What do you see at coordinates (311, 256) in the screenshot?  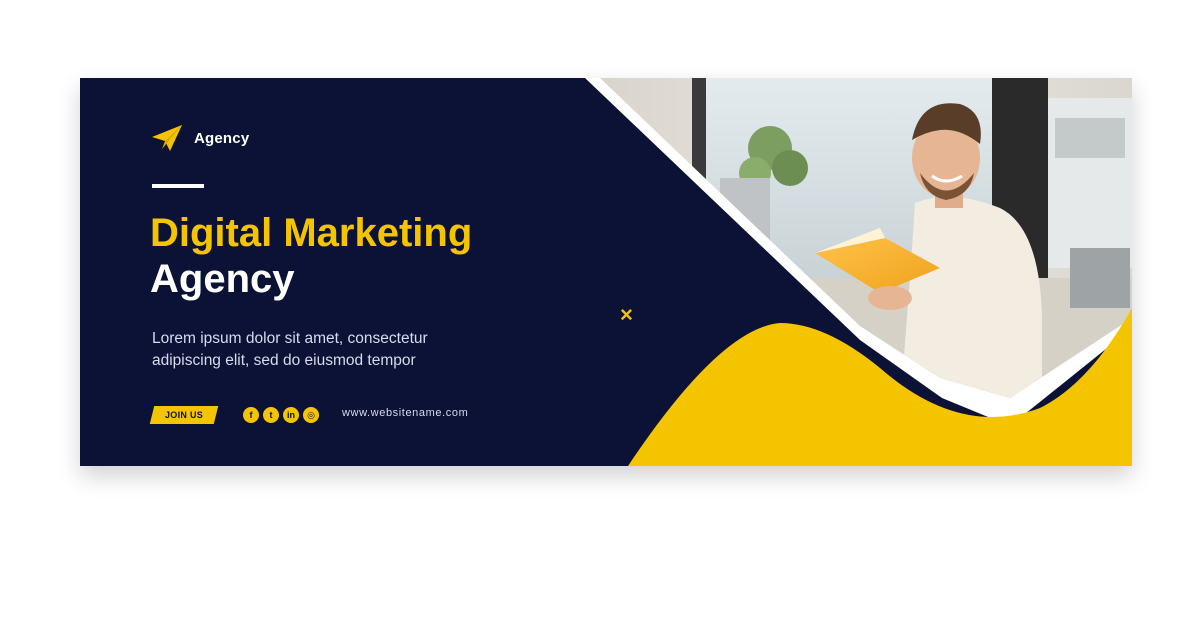 I see `headline: Digital Marketing Agency` at bounding box center [311, 256].